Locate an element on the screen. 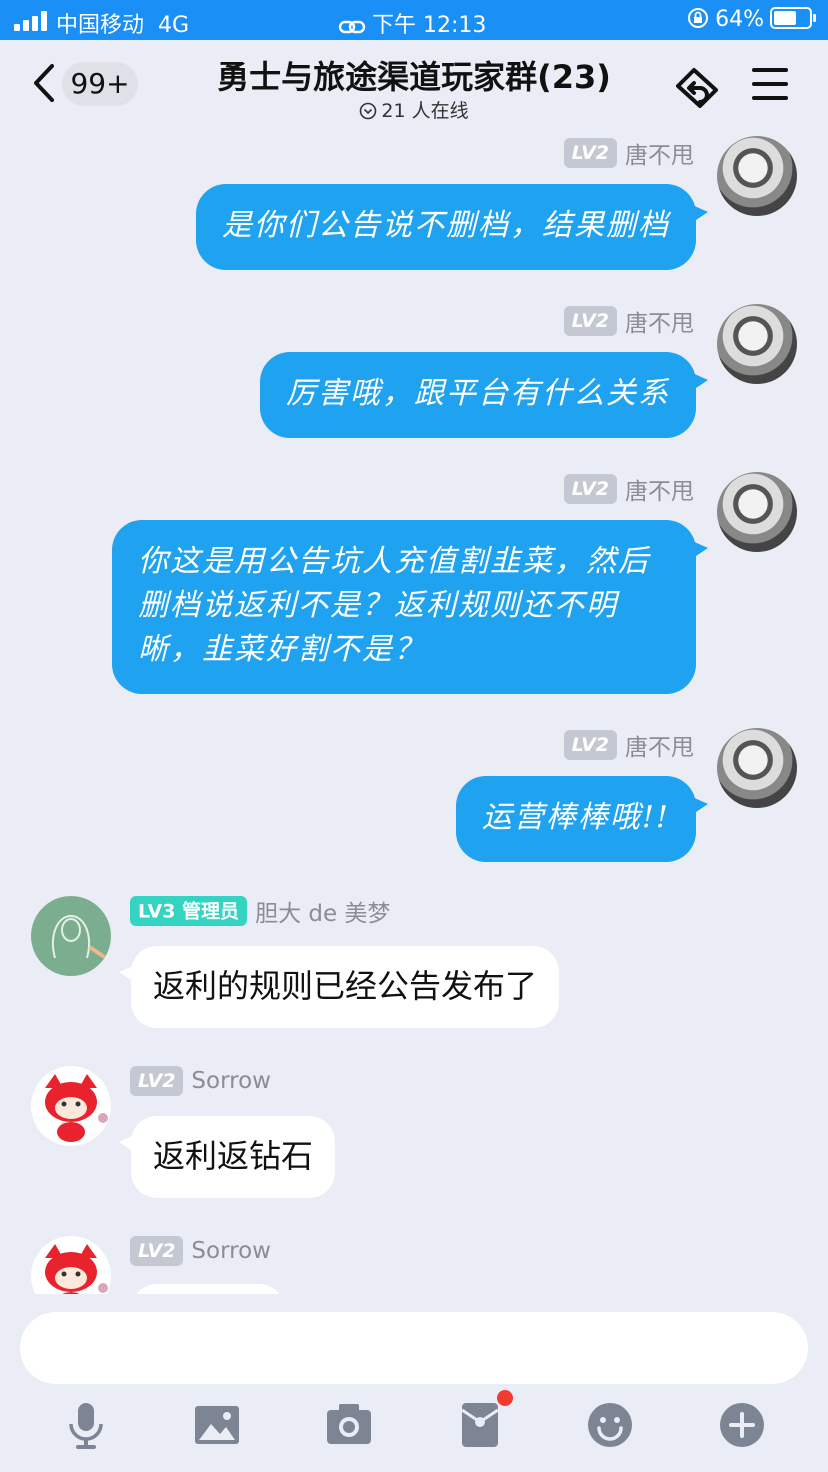  sender-meta: LV3 管理员 胆大 de 美梦 is located at coordinates (260, 910).